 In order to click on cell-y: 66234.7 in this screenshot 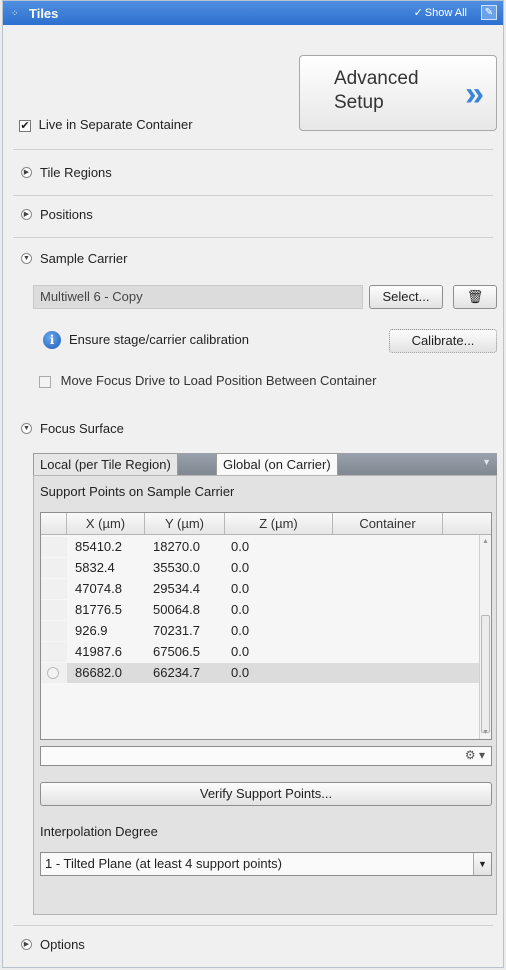, I will do `click(176, 672)`.